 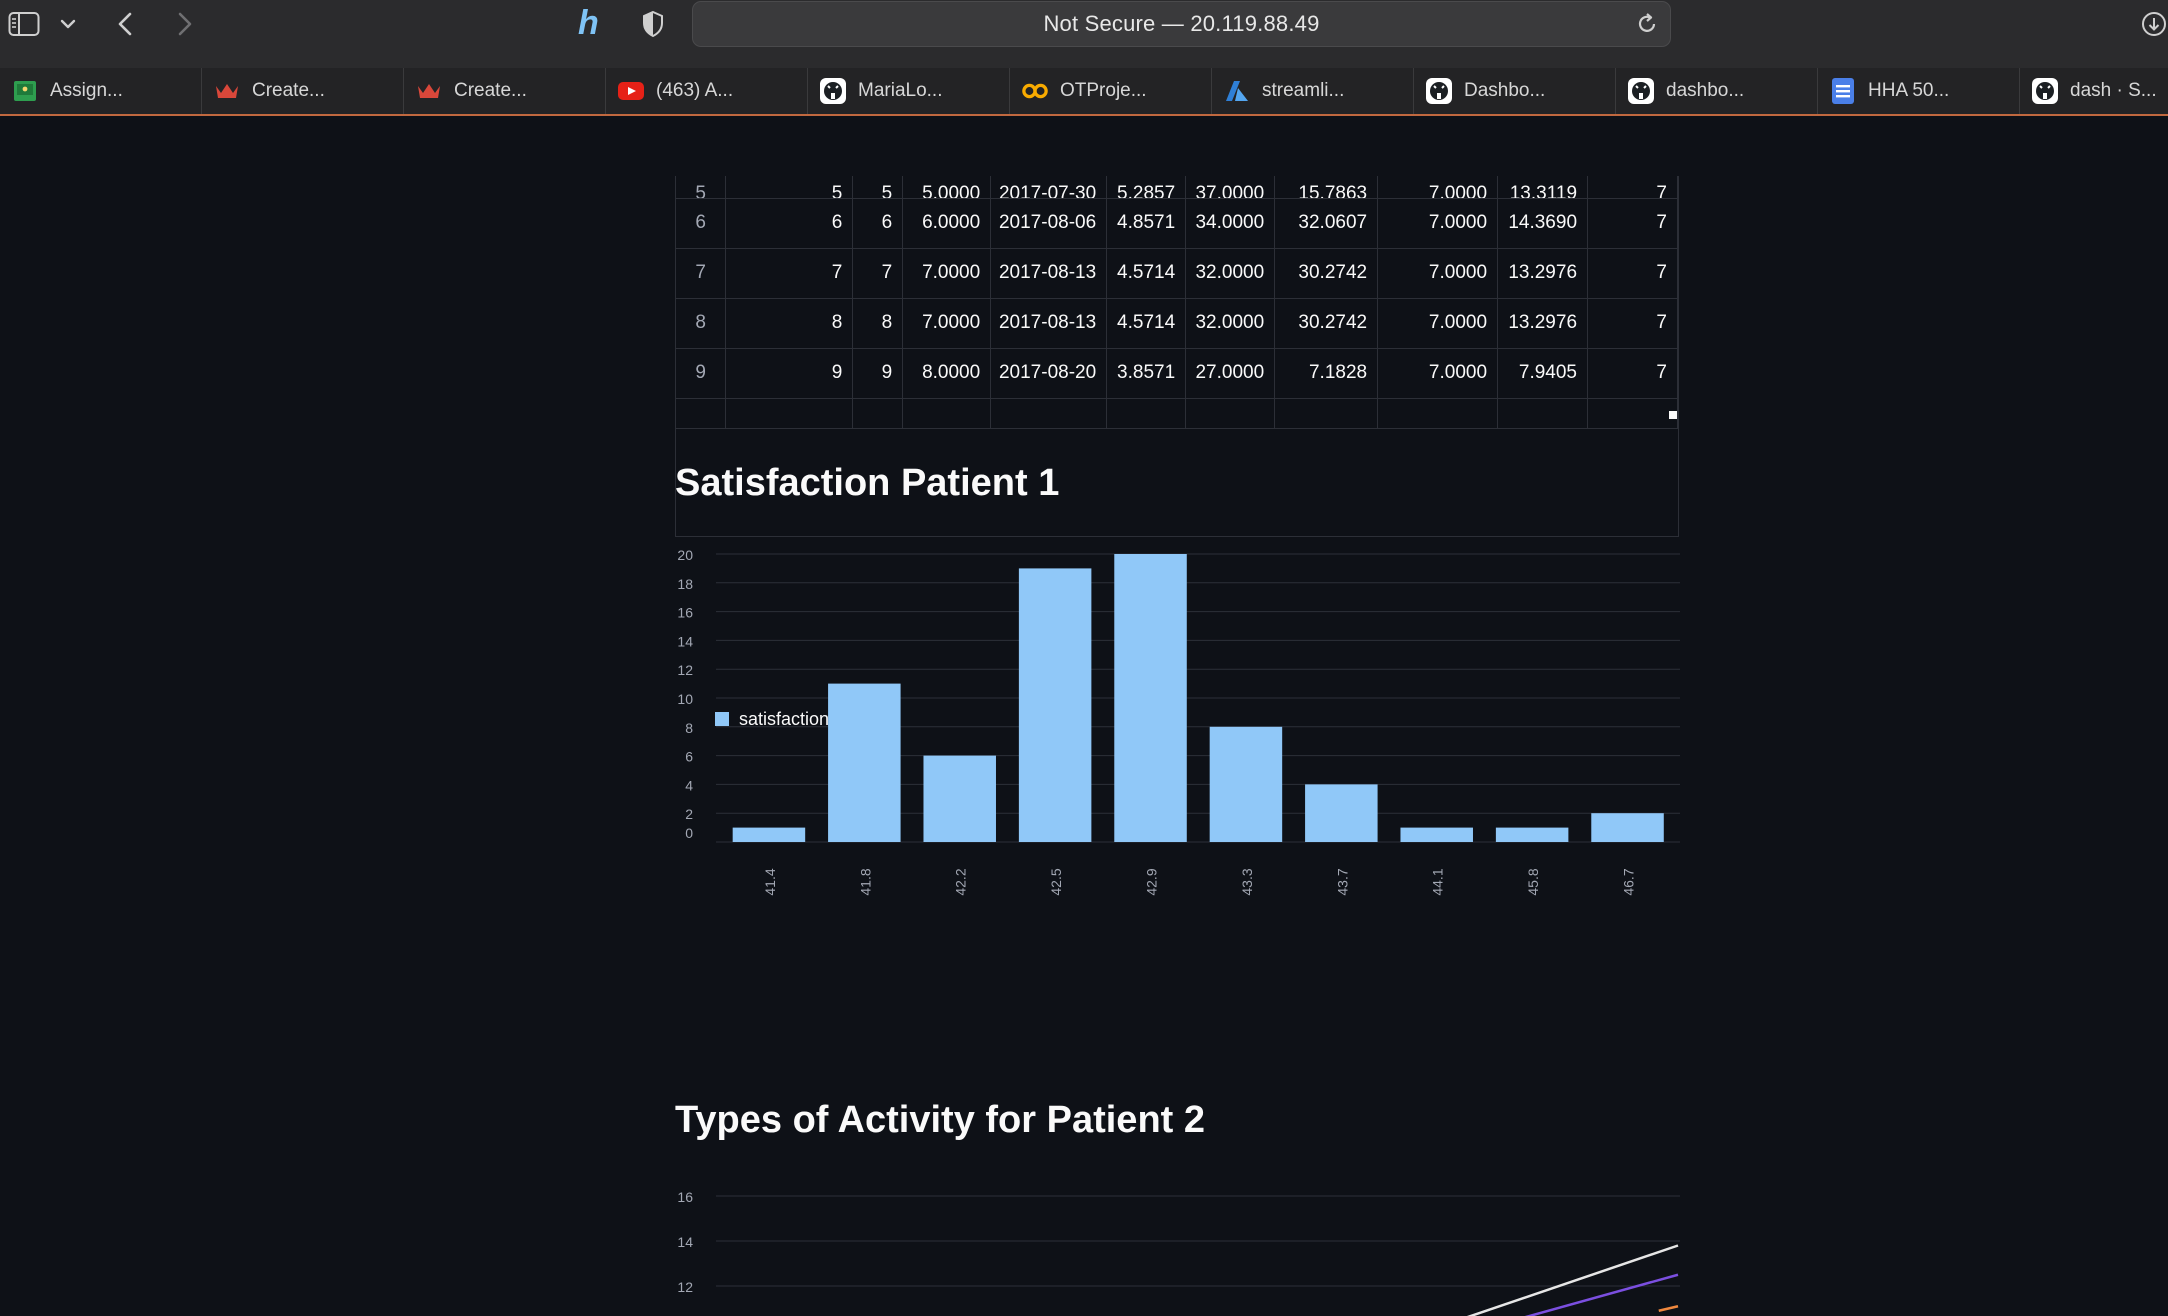 I want to click on address-bar: Not Secure — 20.119.88.49, so click(x=1181, y=24).